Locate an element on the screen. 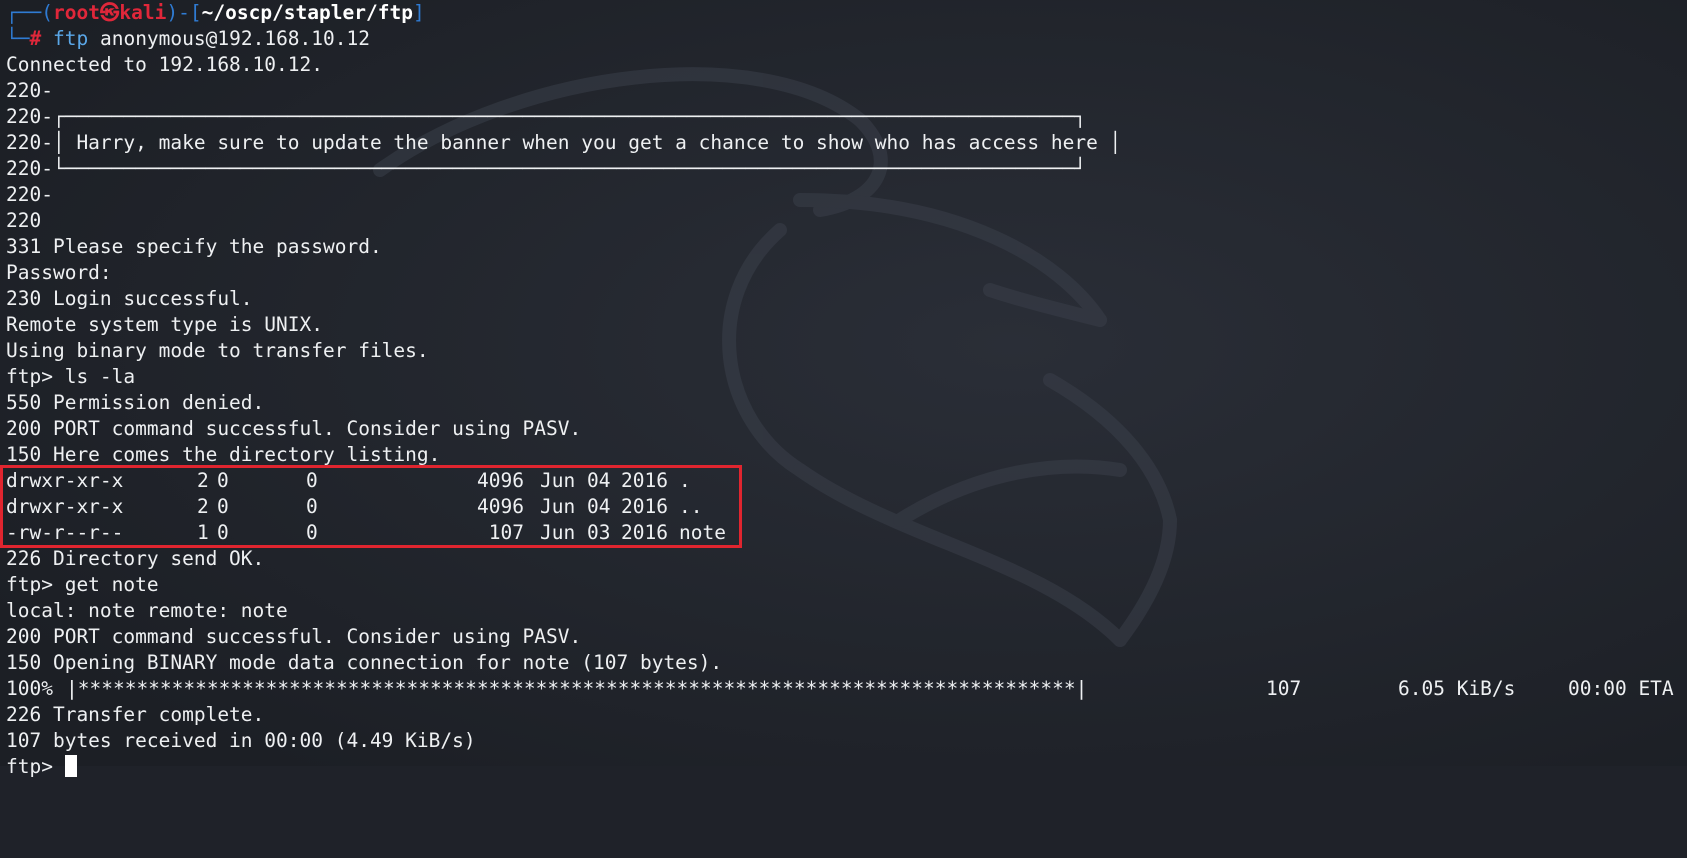 This screenshot has width=1687, height=858. listing-row: -rw-r--r-- 1 0 0 107 Jun 03 2016 note is located at coordinates (846, 533).